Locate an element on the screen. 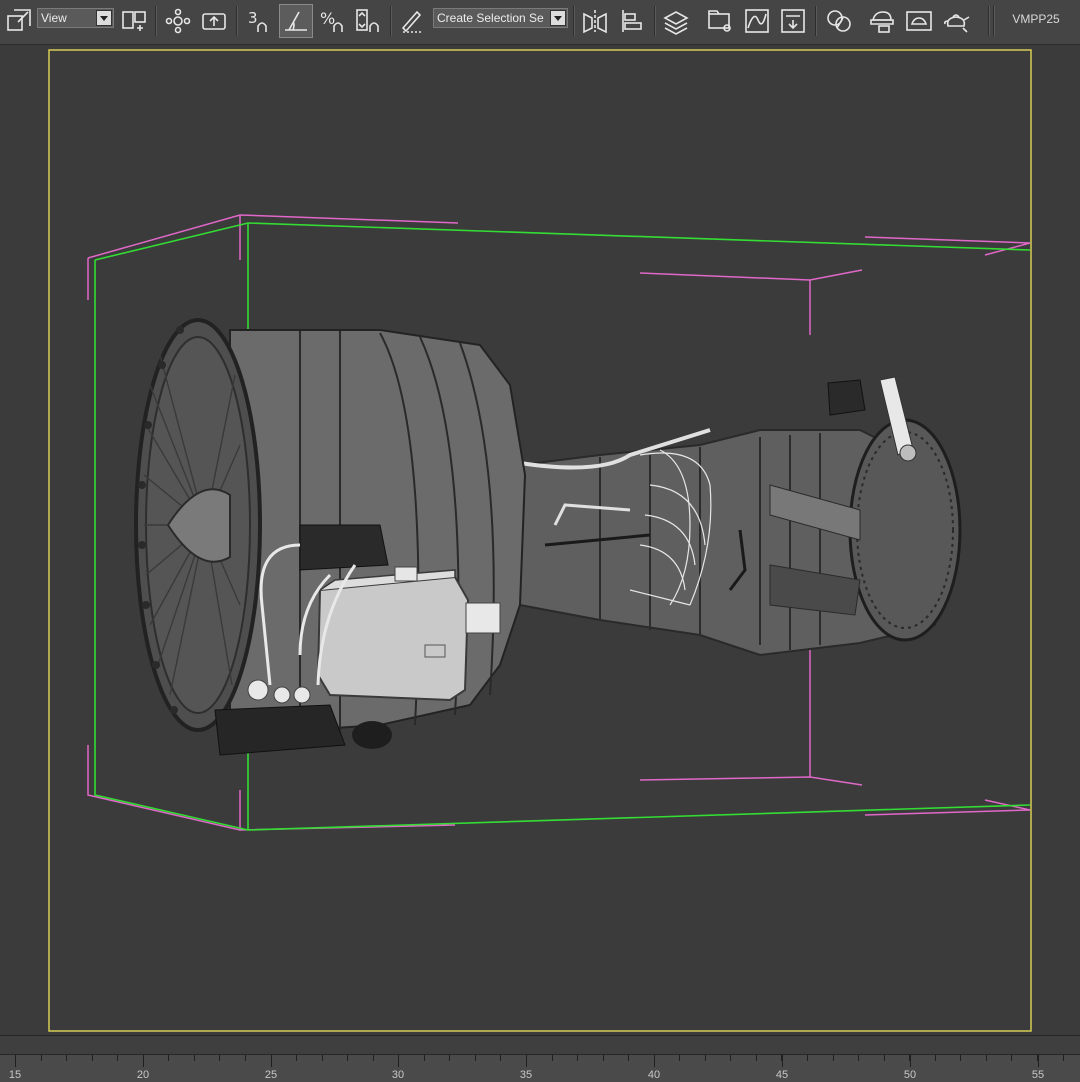 This screenshot has width=1080, height=1082. reference-coordinate-combo: View is located at coordinates (75, 18).